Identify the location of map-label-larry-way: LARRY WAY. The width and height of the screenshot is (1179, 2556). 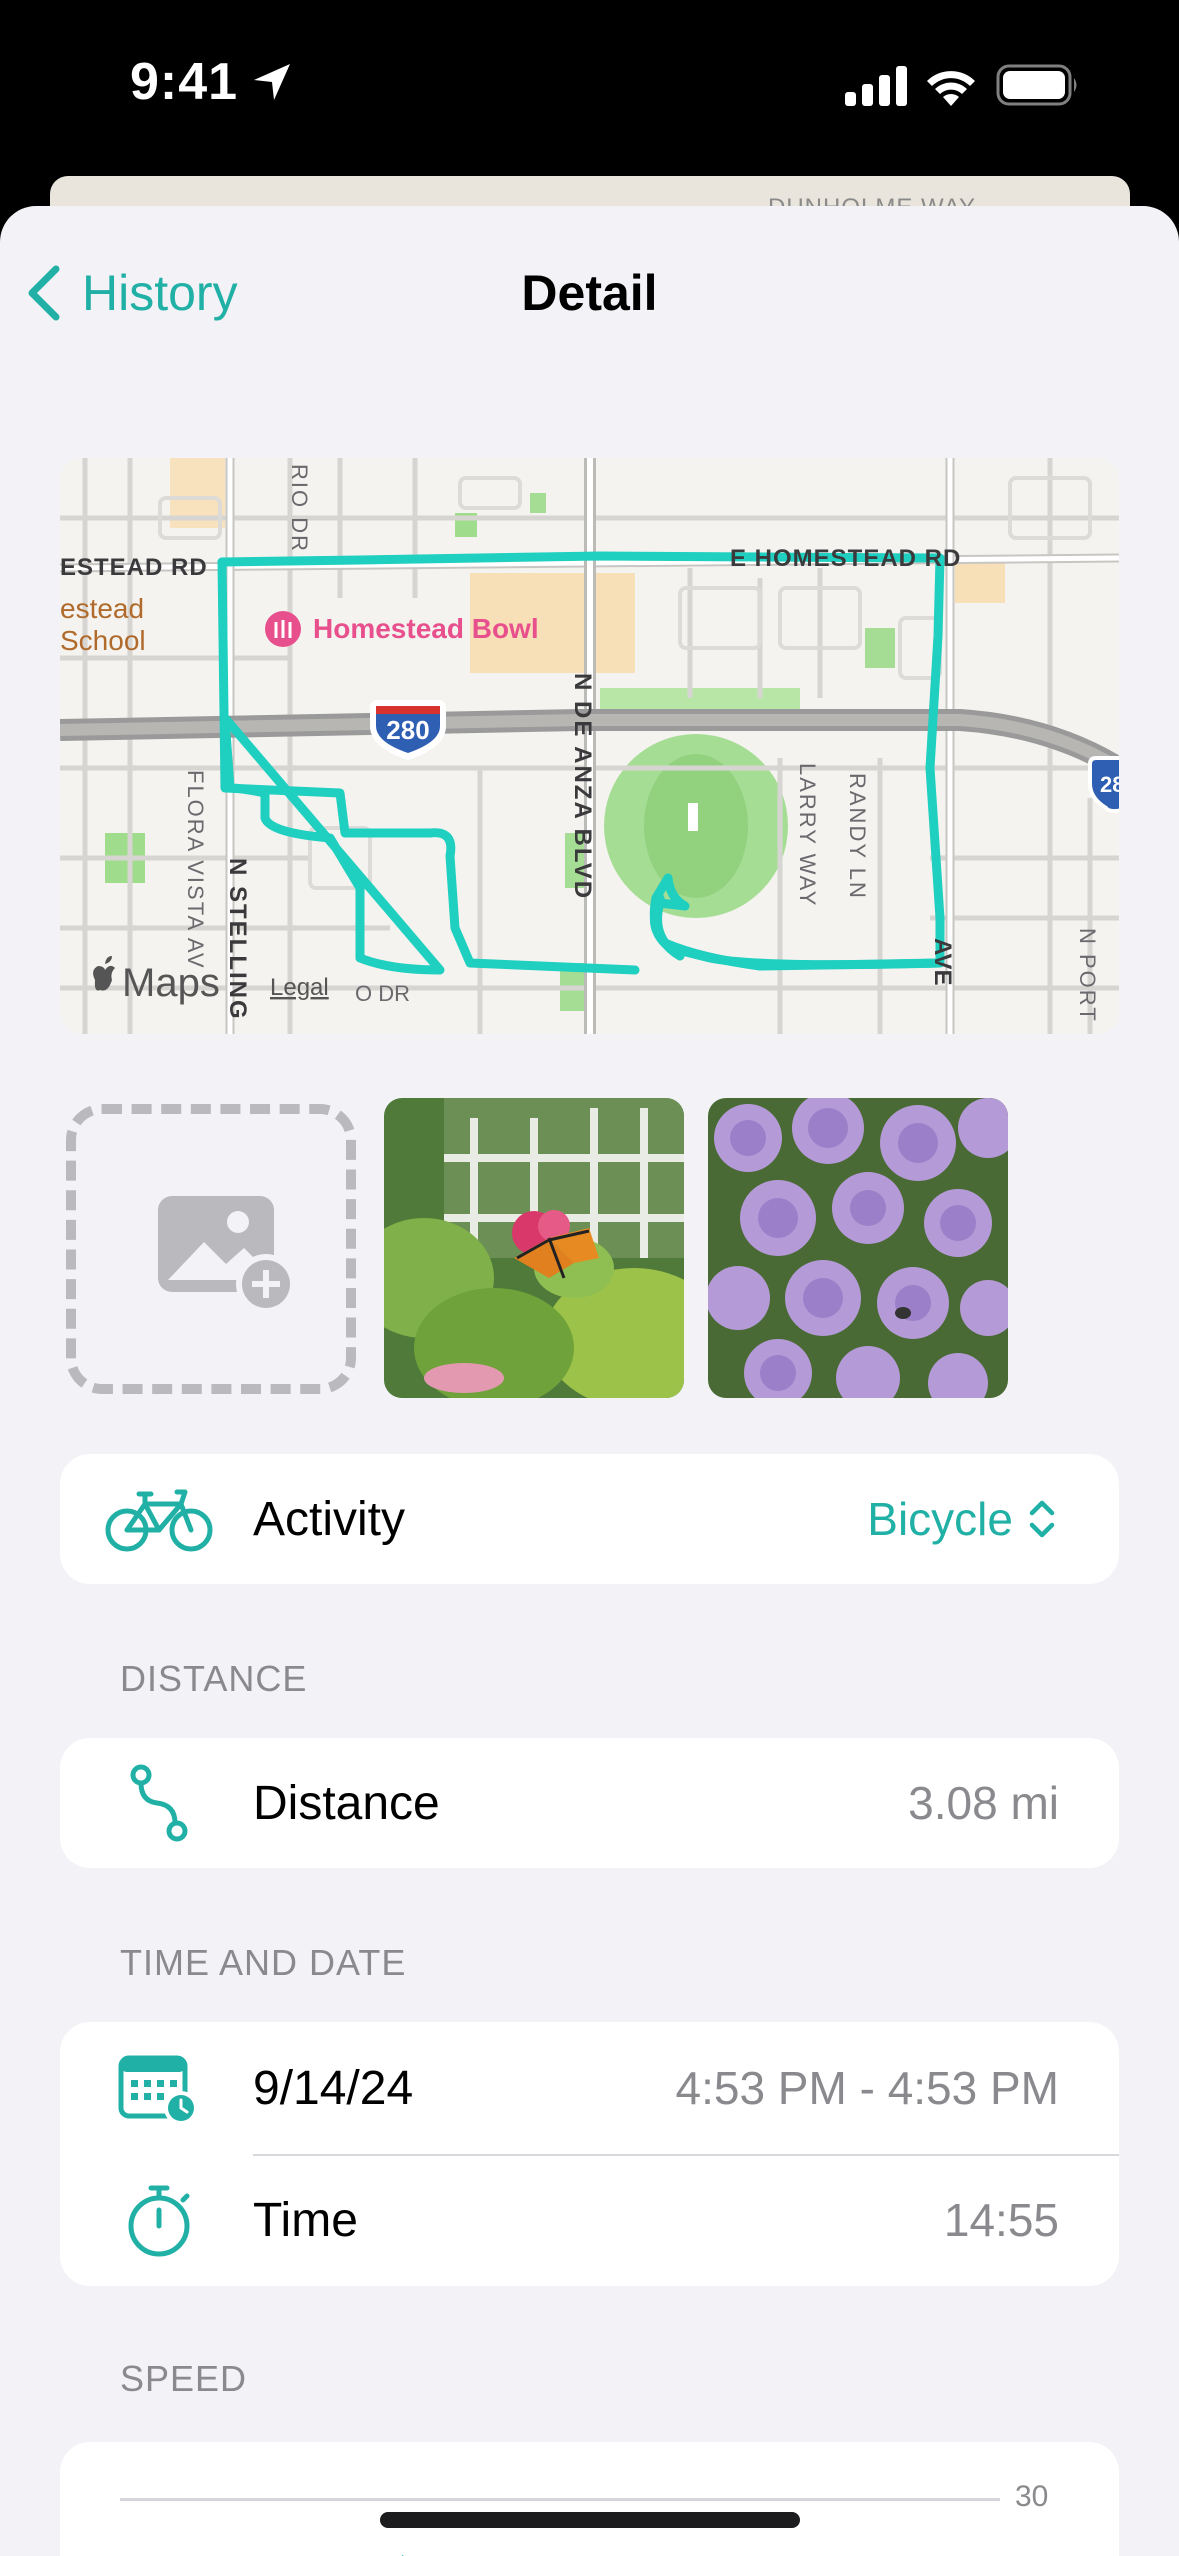
(807, 835).